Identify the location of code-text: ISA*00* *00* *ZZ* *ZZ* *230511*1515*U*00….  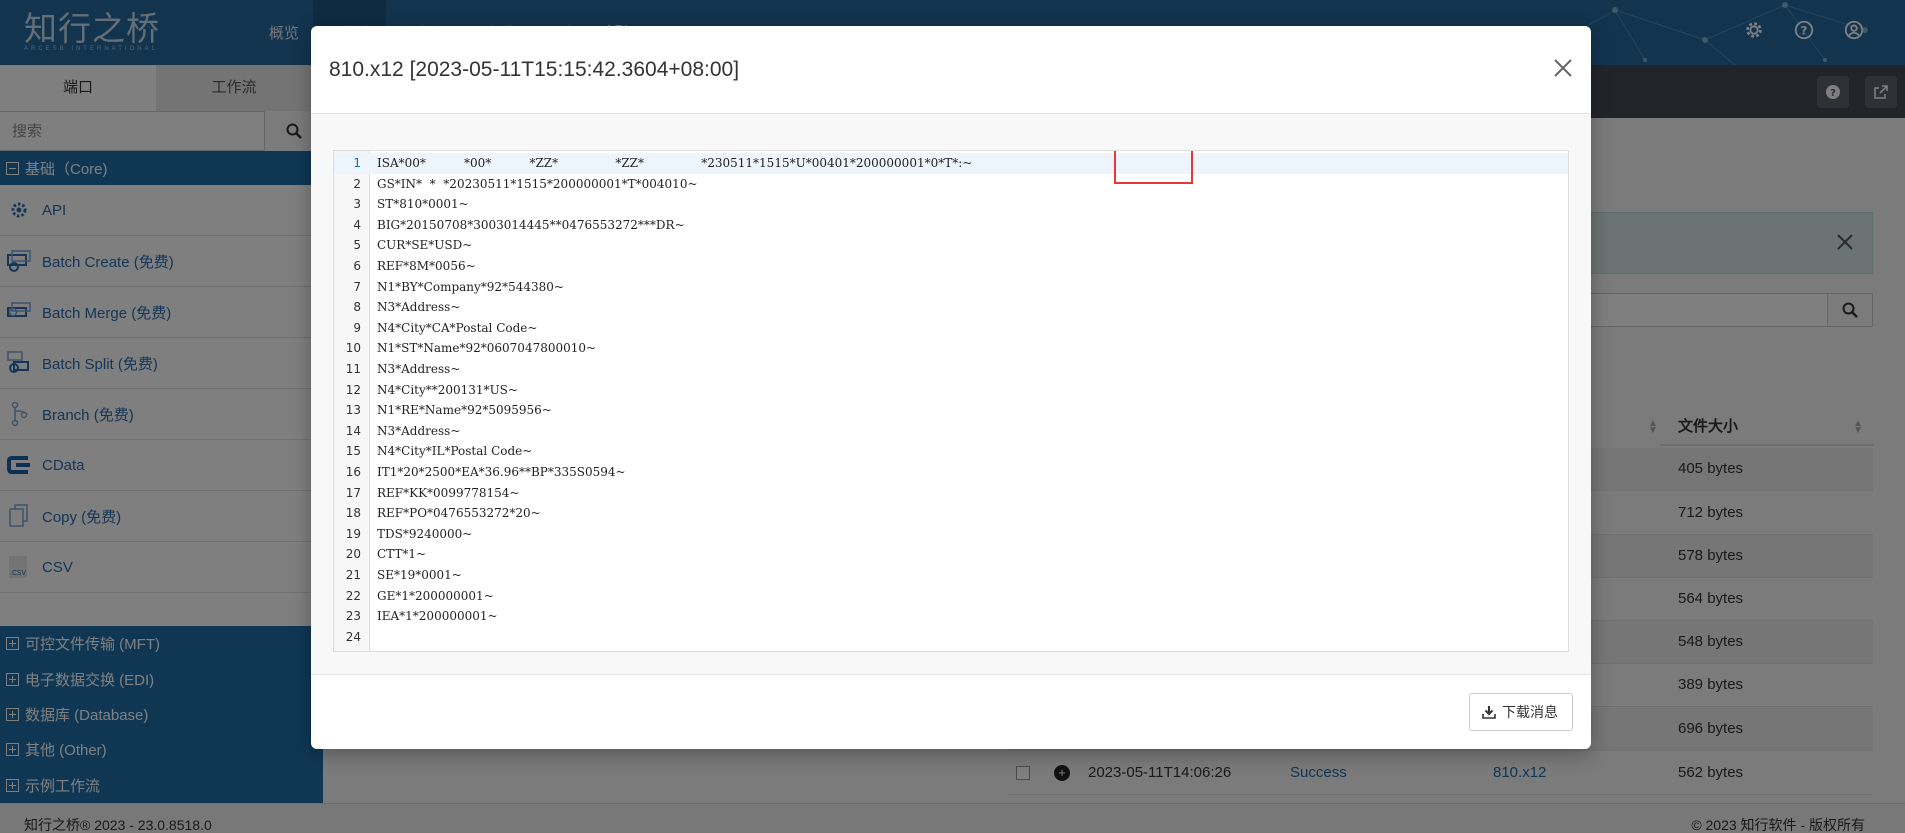
(675, 163).